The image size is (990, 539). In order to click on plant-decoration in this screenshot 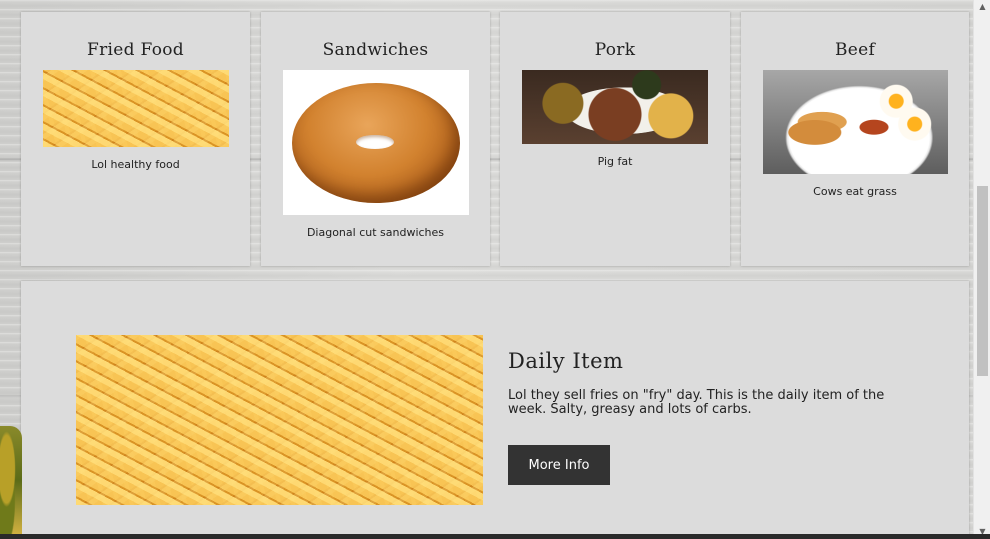, I will do `click(11, 480)`.